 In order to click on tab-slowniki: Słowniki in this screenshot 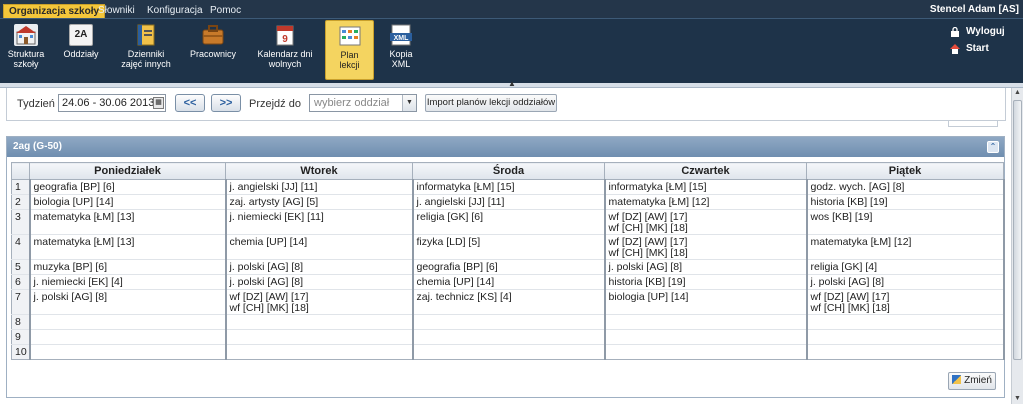, I will do `click(116, 11)`.